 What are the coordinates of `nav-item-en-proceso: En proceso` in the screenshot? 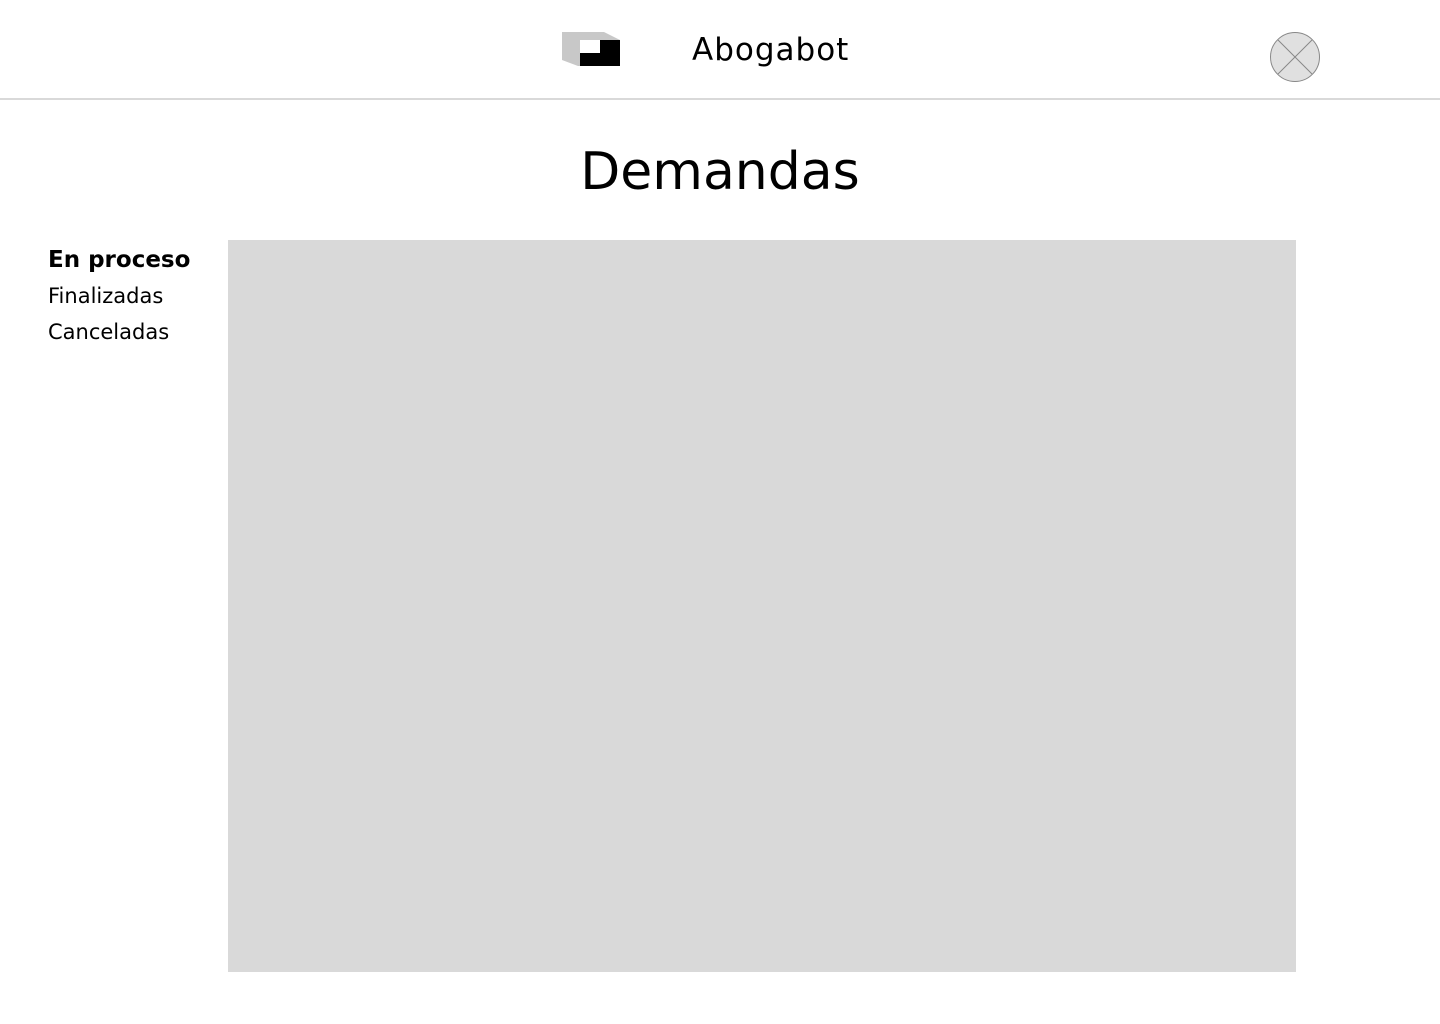 It's located at (133, 260).